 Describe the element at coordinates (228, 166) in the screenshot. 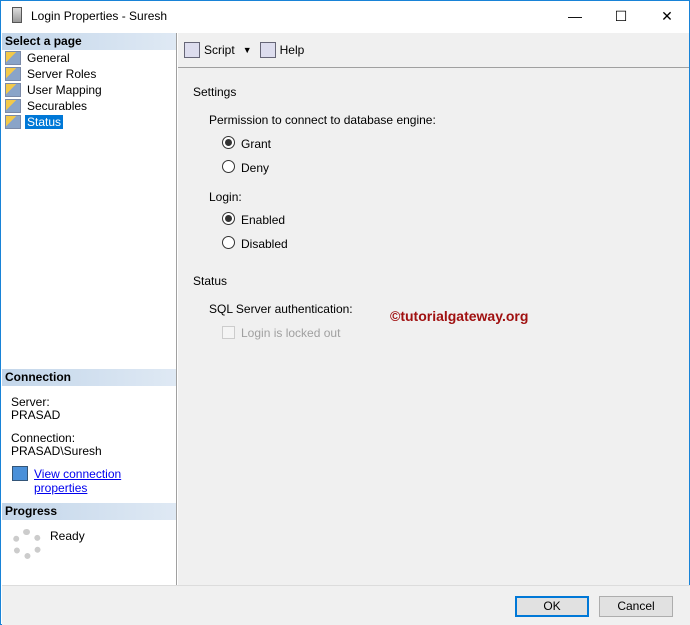

I see `deny-radio` at that location.